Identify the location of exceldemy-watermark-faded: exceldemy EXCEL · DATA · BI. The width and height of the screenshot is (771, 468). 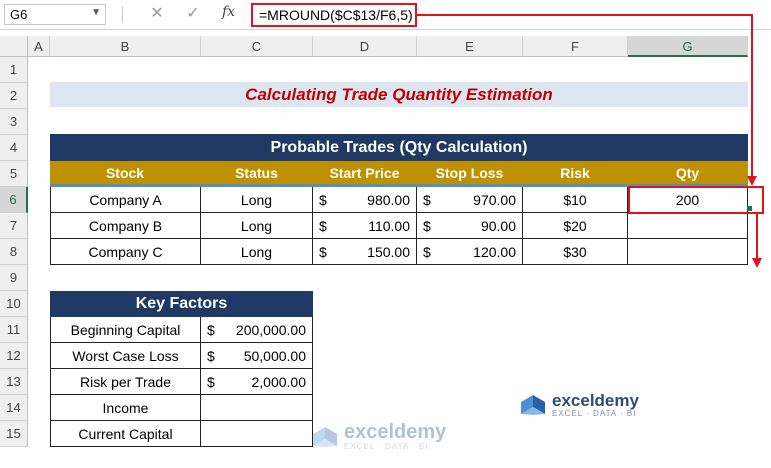
(379, 436).